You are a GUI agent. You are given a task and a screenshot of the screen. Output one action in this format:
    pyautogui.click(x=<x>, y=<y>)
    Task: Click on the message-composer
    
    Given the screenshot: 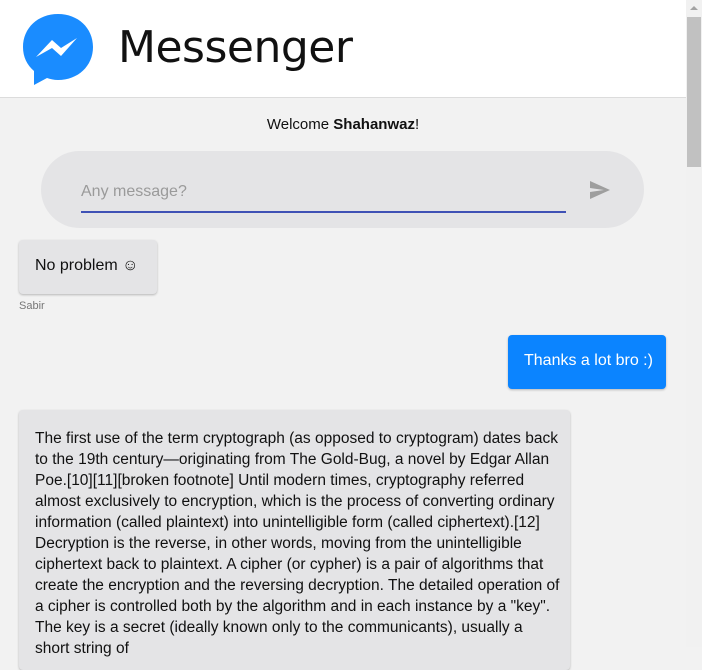 What is the action you would take?
    pyautogui.click(x=342, y=189)
    